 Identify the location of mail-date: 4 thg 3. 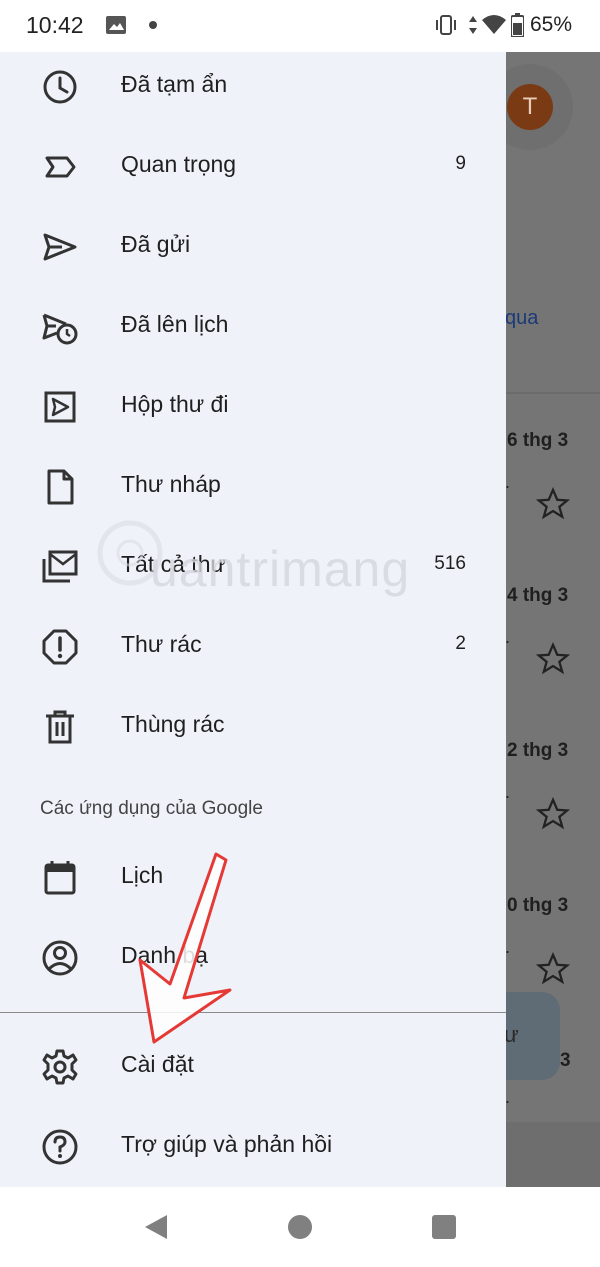
(538, 595).